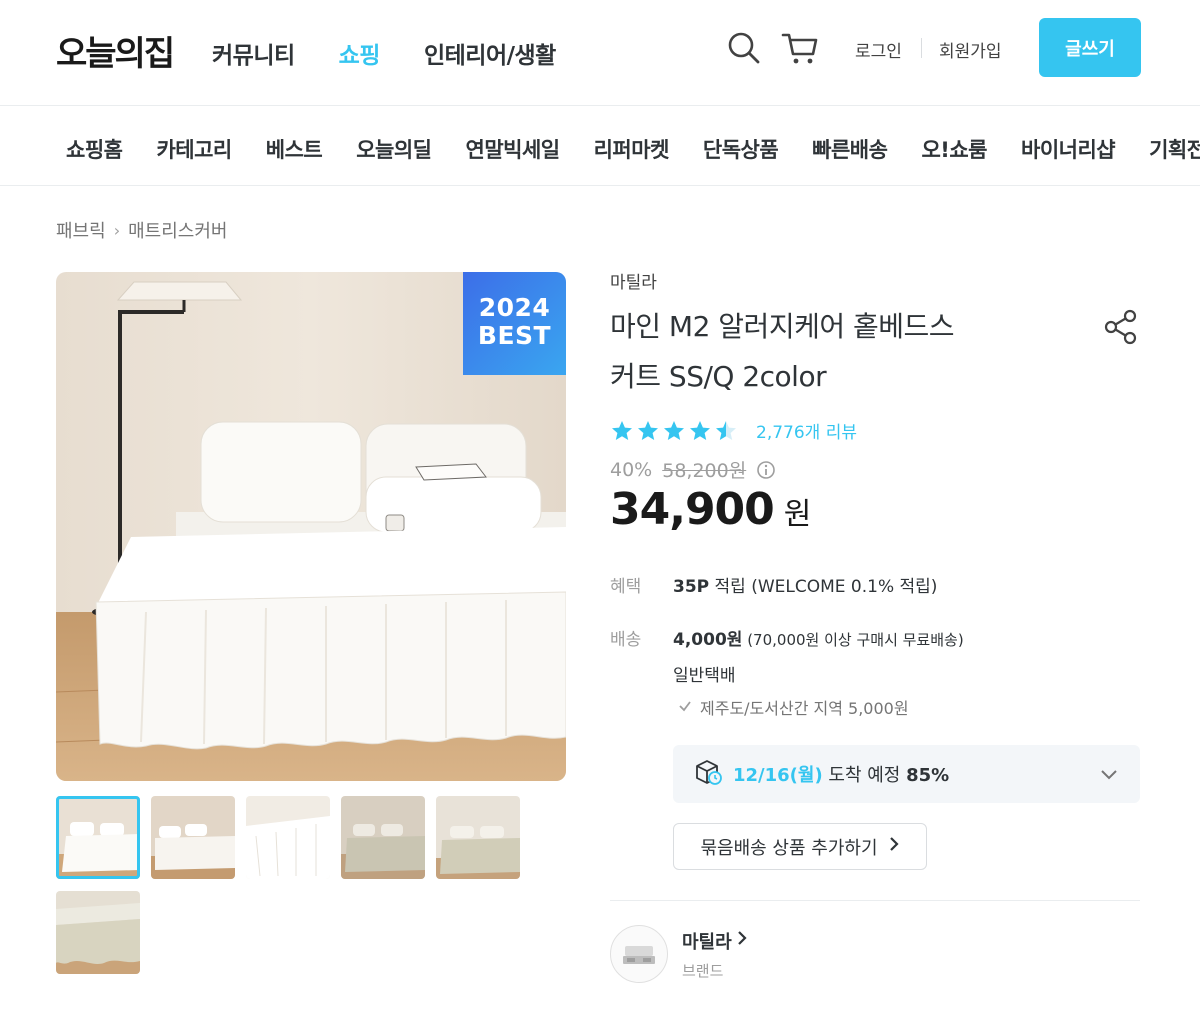 Image resolution: width=1200 pixels, height=1030 pixels. I want to click on subnav-item-fast-delivery: 빠른배송, so click(850, 149).